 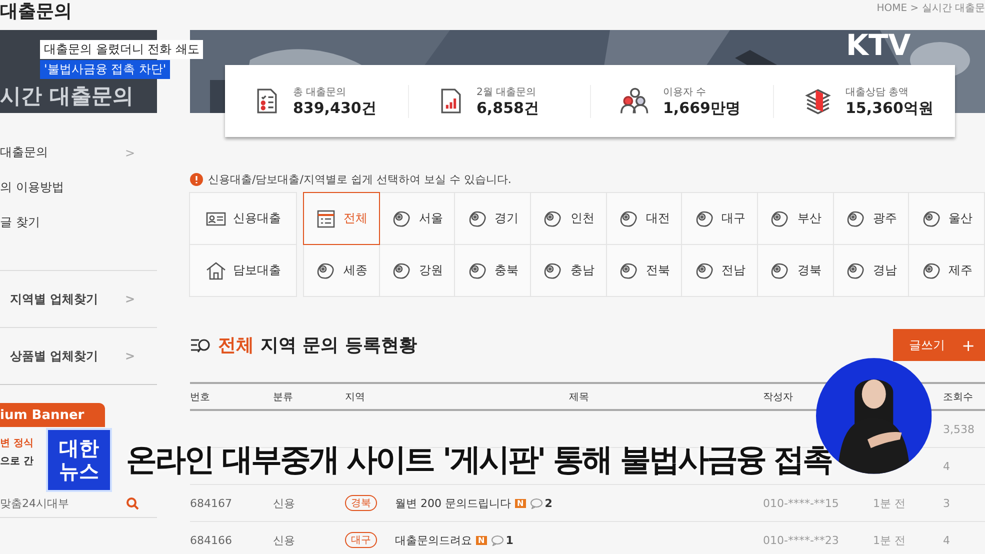 I want to click on sidebar-item: 대출문의 >, so click(x=78, y=152).